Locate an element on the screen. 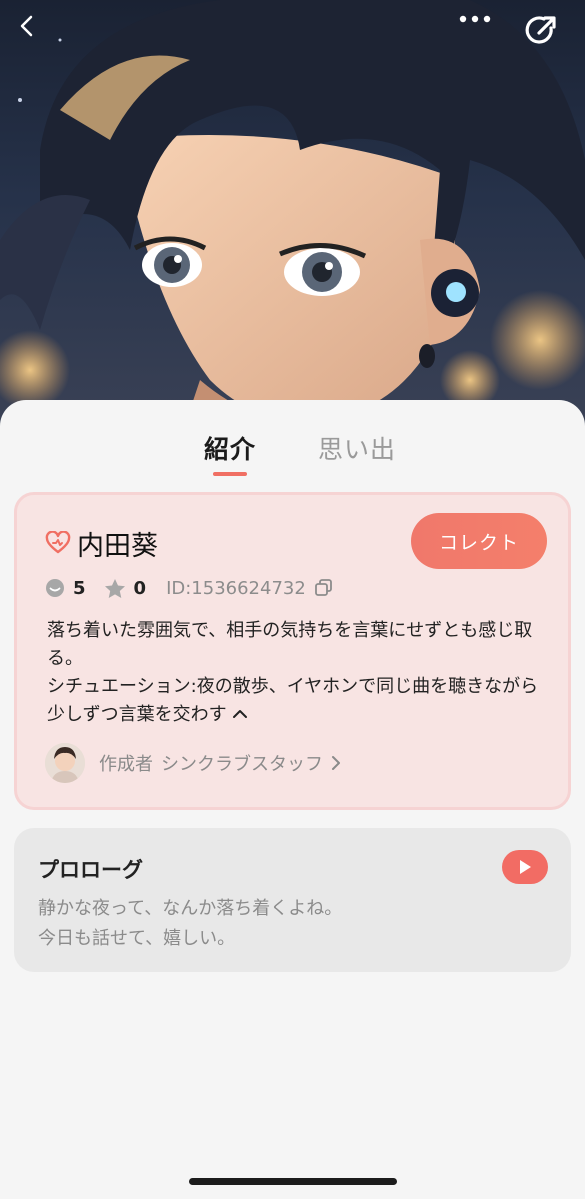 This screenshot has width=585, height=1199. share-icon is located at coordinates (540, 30).